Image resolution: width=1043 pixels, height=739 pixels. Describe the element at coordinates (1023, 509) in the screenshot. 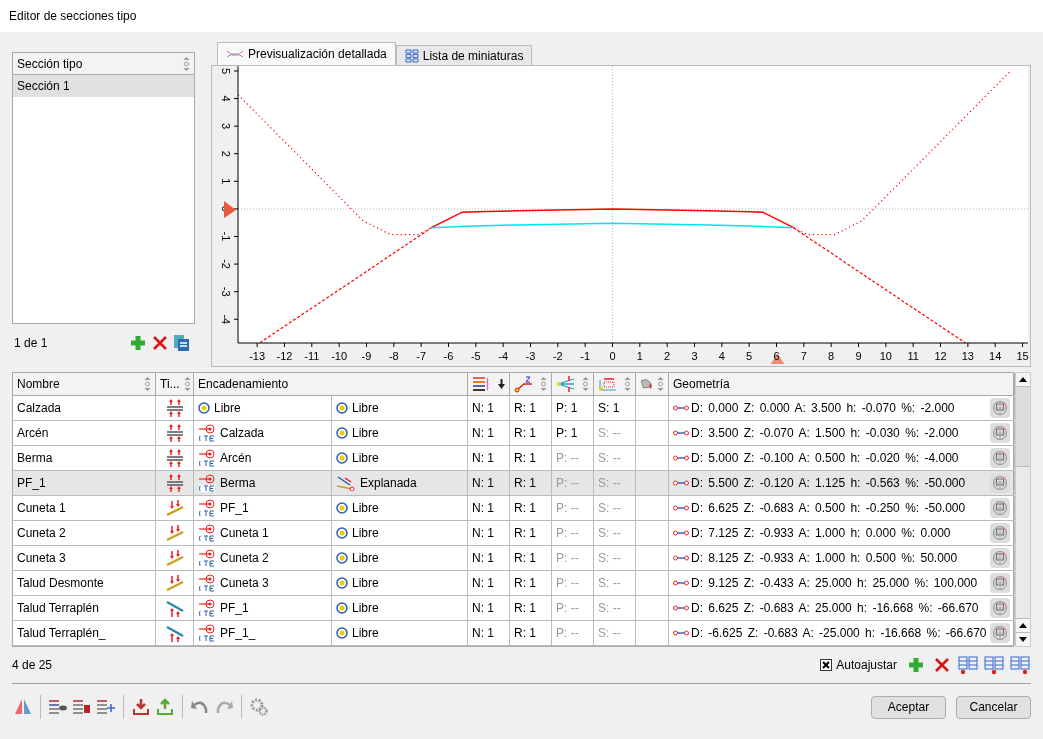

I see `scrollbar` at that location.